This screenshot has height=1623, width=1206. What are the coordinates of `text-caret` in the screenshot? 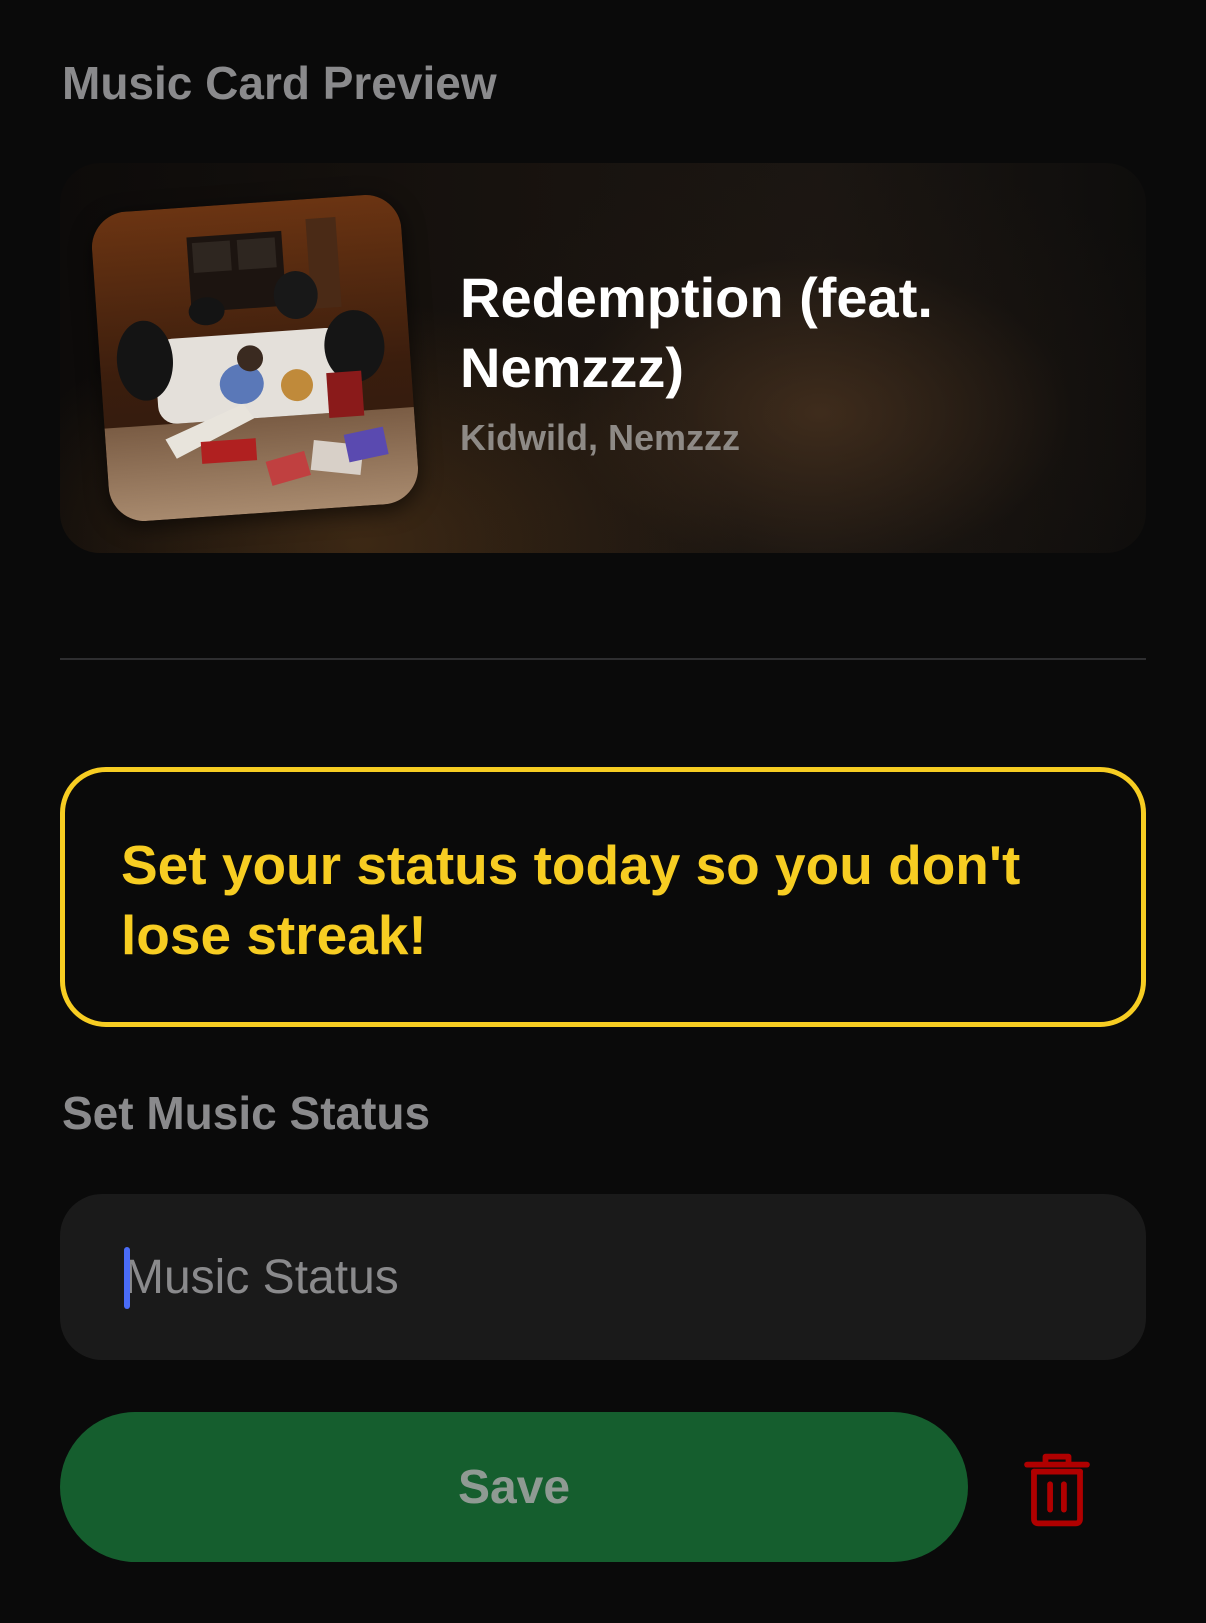 It's located at (127, 1278).